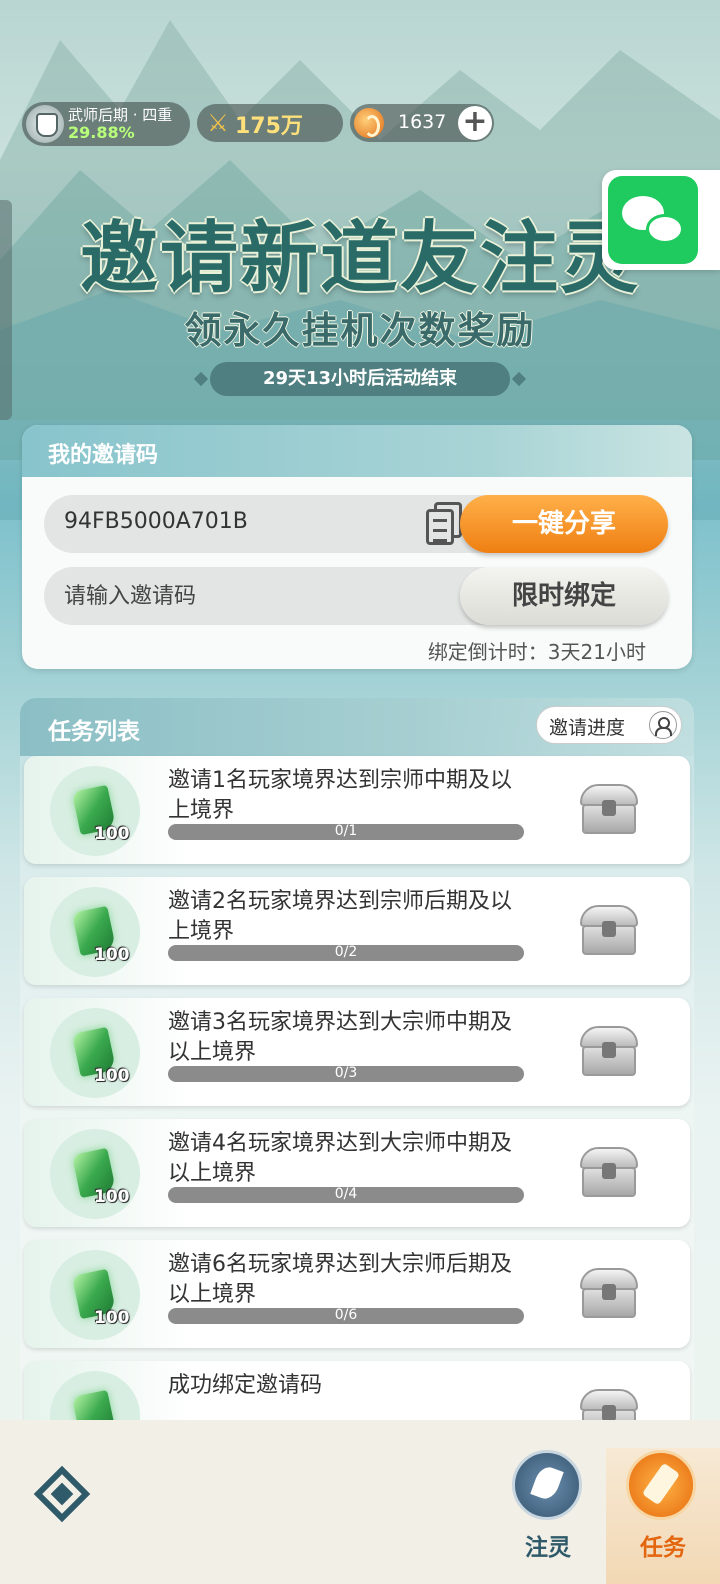  I want to click on event-subtitle: 领永久挂机次数奖励, so click(360, 330).